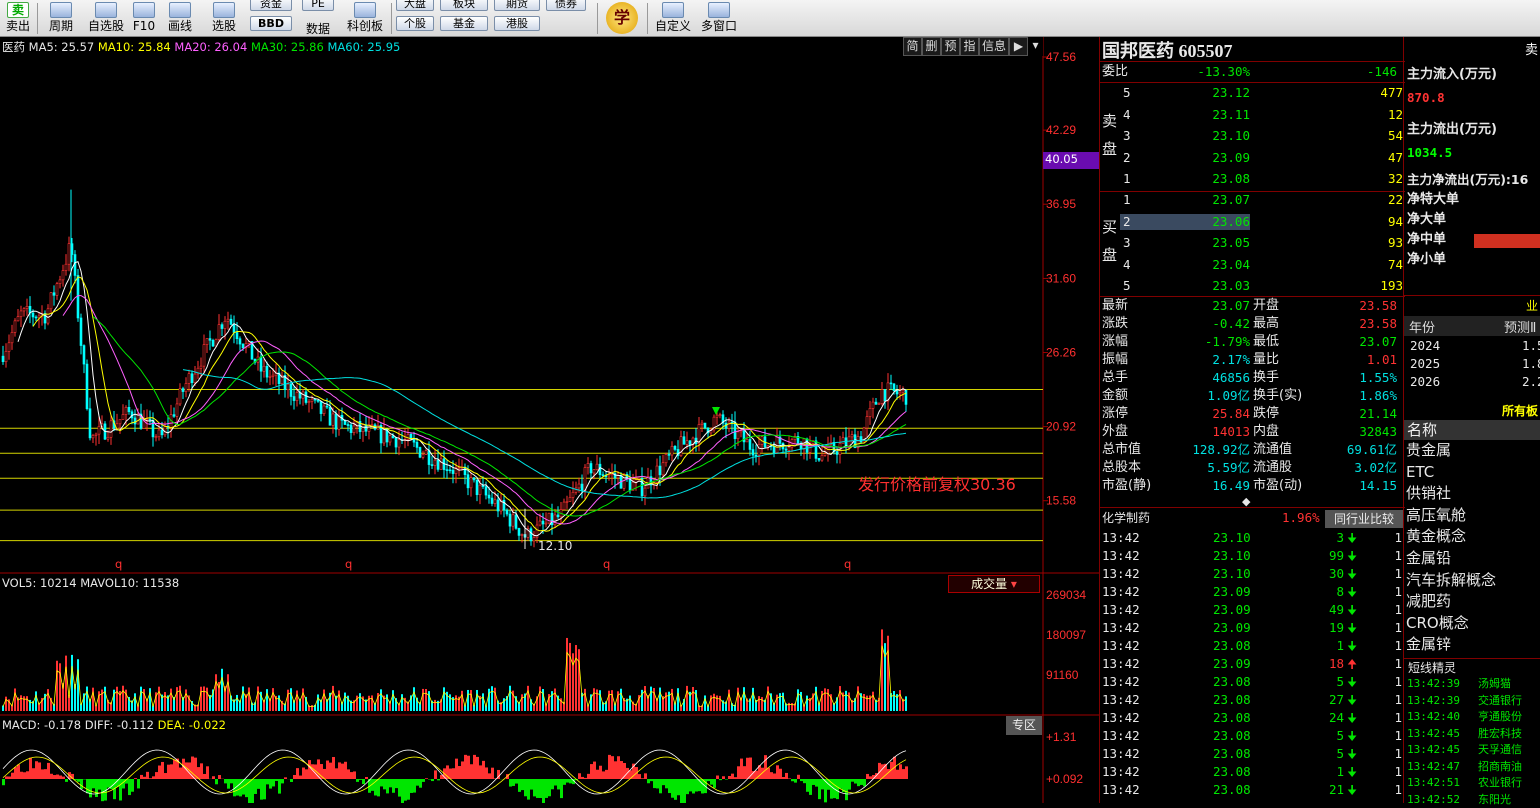 This screenshot has height=808, width=1540. Describe the element at coordinates (224, 18) in the screenshot. I see `stock-picker-button: 选股` at that location.